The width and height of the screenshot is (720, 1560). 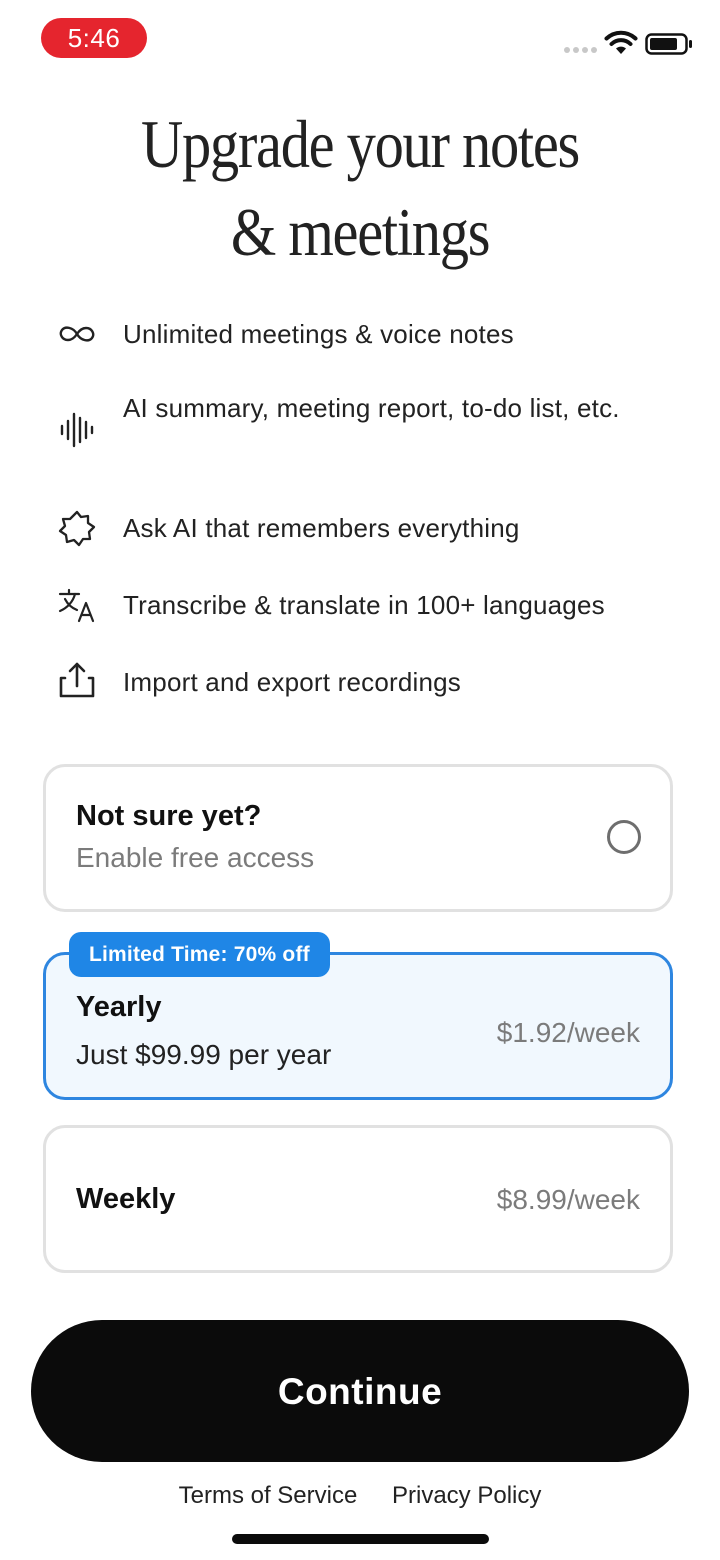 What do you see at coordinates (119, 1007) in the screenshot?
I see `plan-title: Yearly` at bounding box center [119, 1007].